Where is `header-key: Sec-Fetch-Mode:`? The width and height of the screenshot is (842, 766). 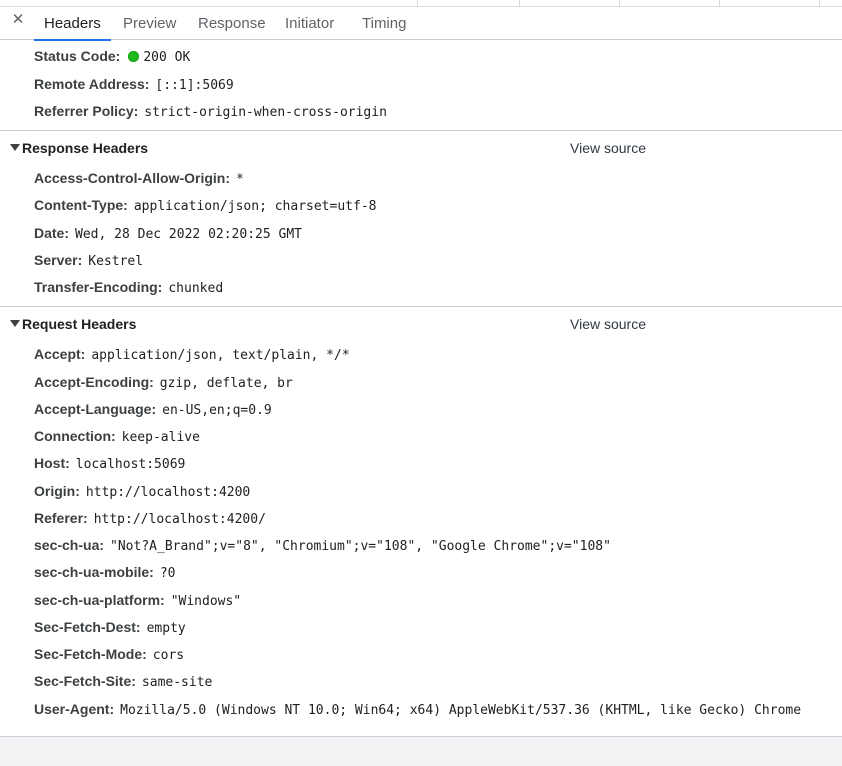
header-key: Sec-Fetch-Mode: is located at coordinates (90, 654).